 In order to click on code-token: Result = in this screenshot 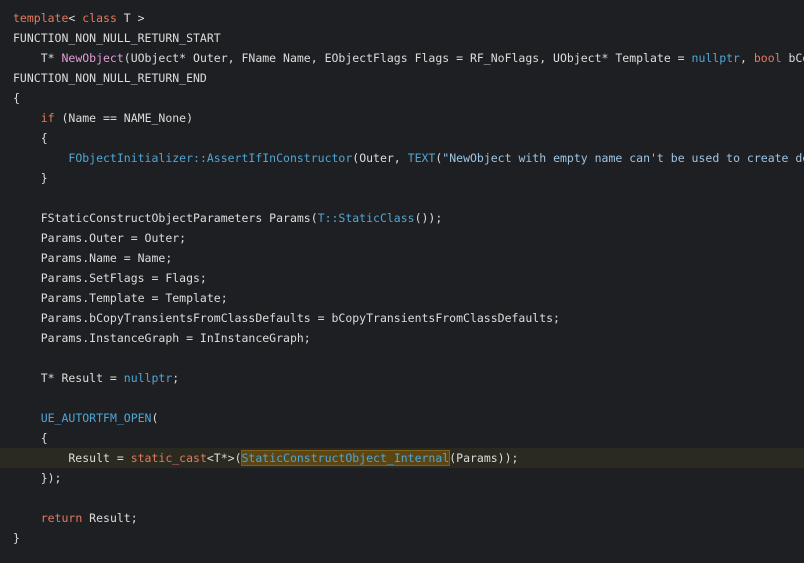, I will do `click(72, 458)`.